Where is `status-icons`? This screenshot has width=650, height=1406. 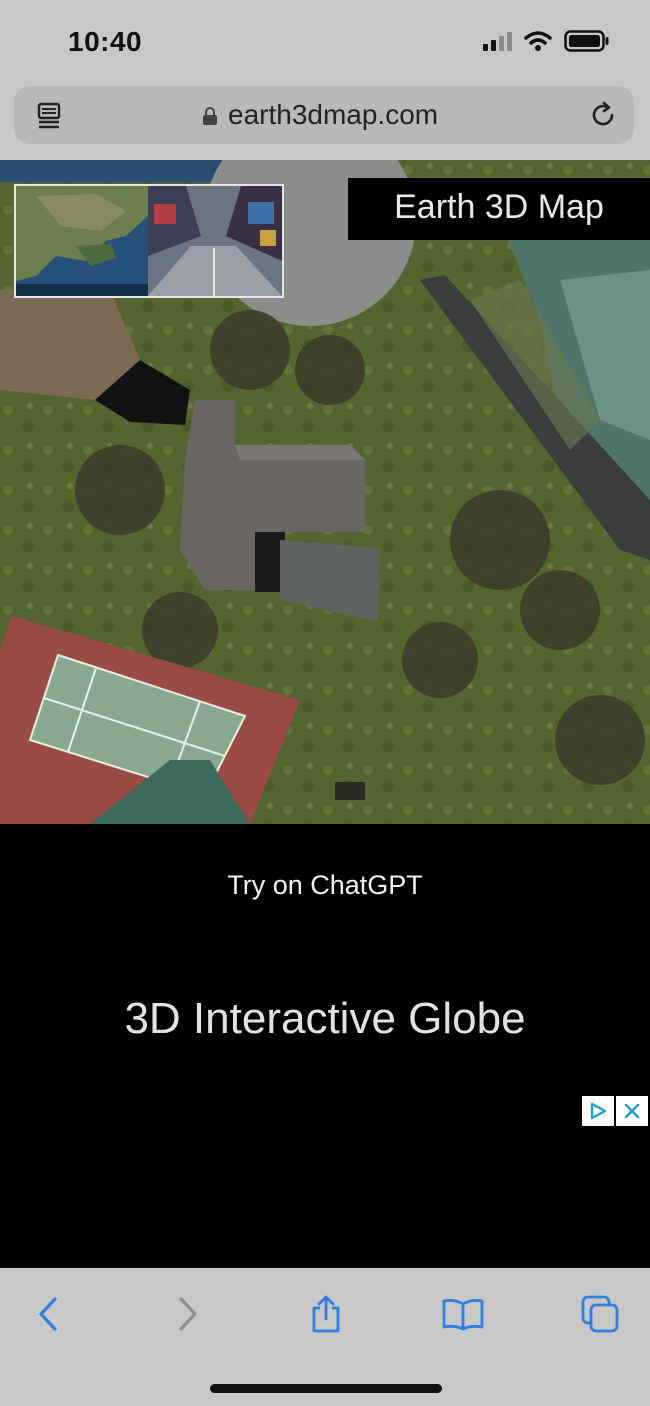
status-icons is located at coordinates (546, 41).